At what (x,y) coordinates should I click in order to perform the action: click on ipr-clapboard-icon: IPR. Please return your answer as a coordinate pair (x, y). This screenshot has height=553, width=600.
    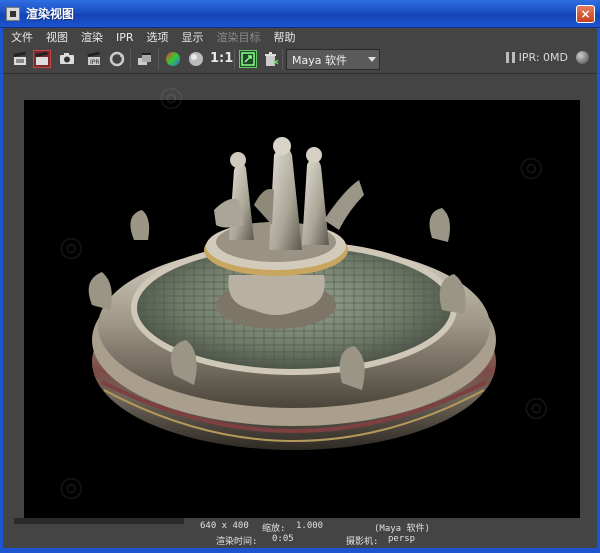
    Looking at the image, I should click on (94, 59).